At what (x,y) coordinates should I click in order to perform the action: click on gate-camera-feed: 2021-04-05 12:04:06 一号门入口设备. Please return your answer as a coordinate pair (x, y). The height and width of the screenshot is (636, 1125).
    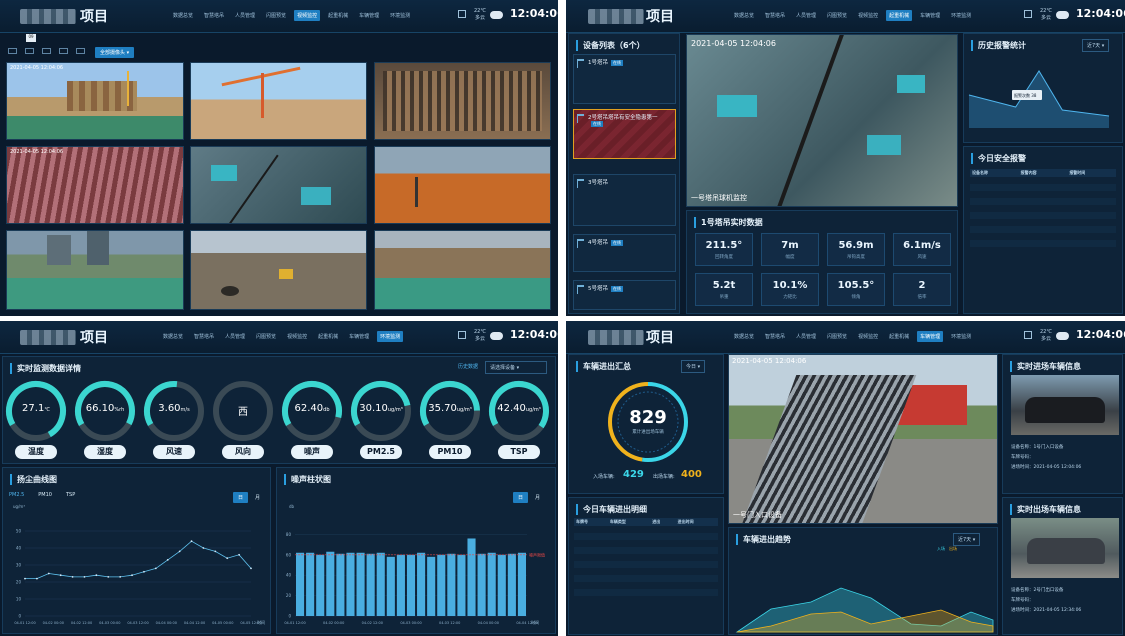
    Looking at the image, I should click on (863, 439).